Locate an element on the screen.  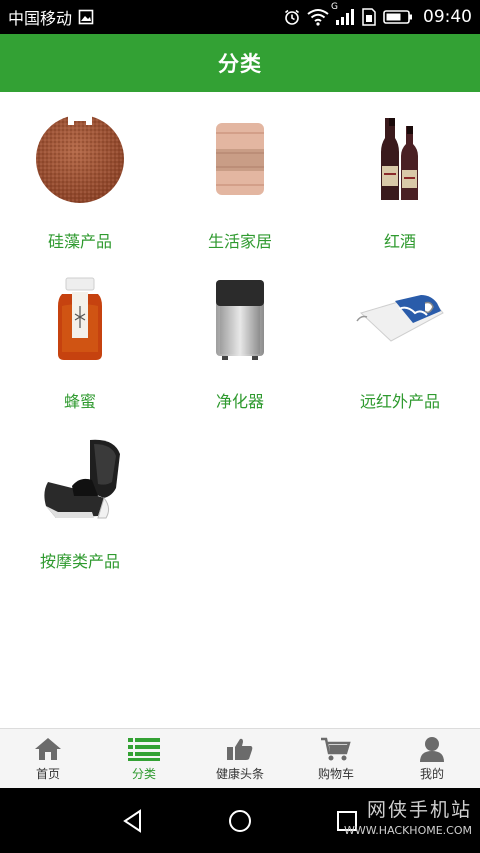
tab-cart: 购物车 is located at coordinates (336, 758).